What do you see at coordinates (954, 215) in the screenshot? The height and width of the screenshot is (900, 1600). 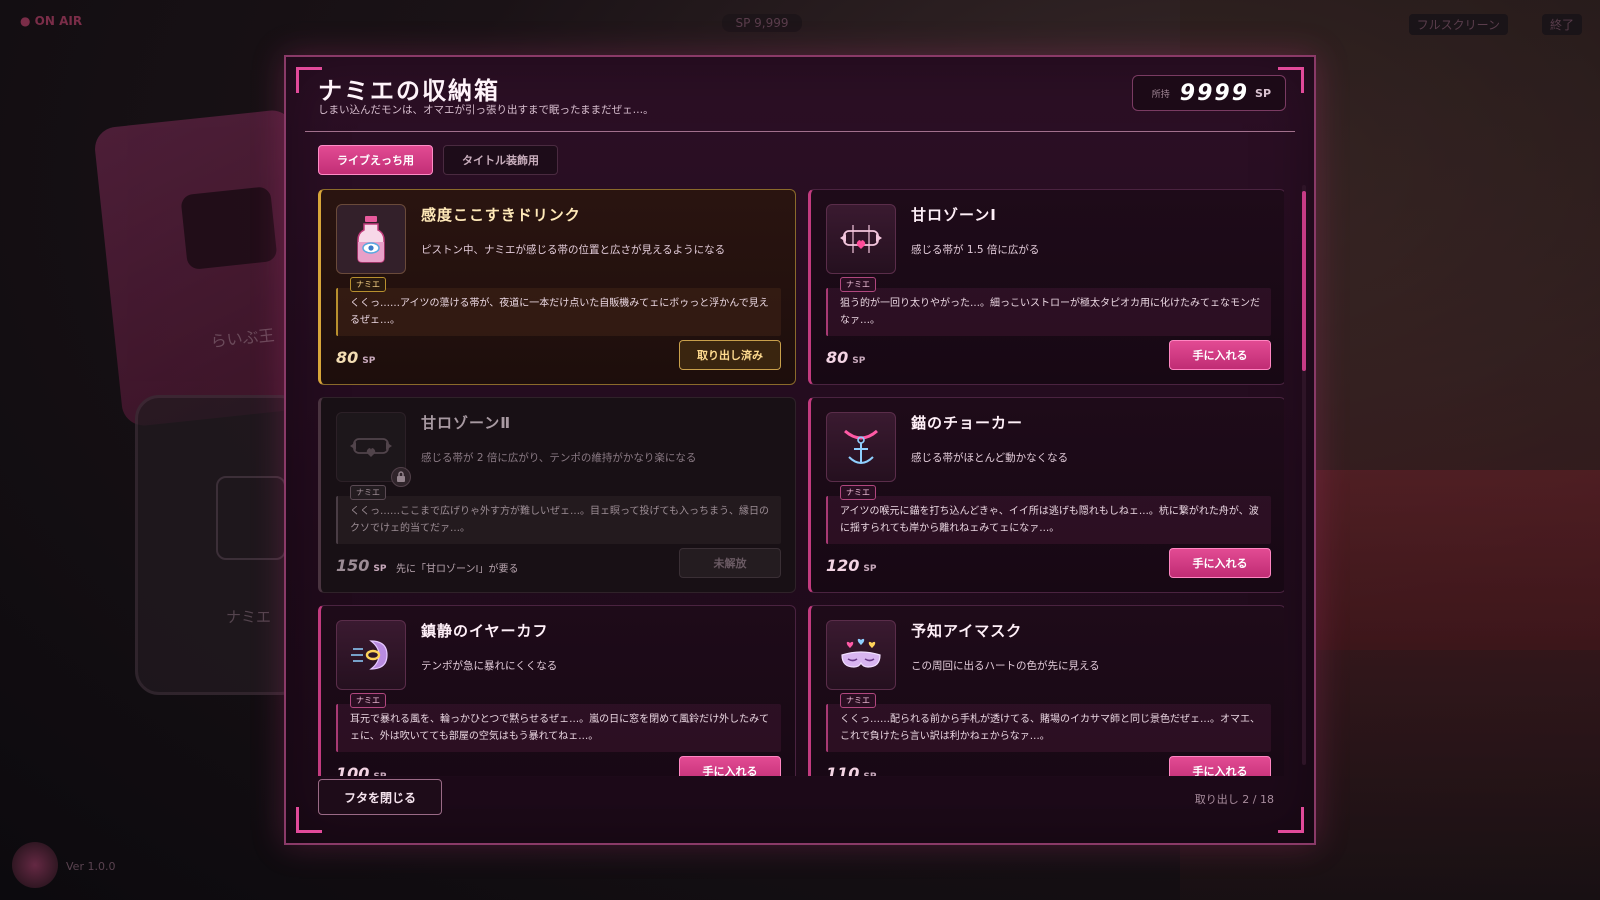 I see `item-name: 甘ロゾーンⅠ` at bounding box center [954, 215].